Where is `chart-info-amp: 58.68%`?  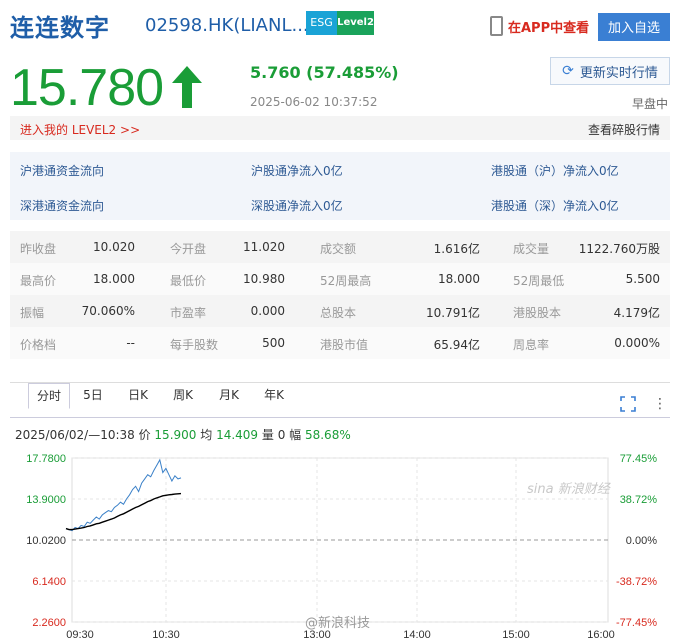
chart-info-amp: 58.68% is located at coordinates (327, 435).